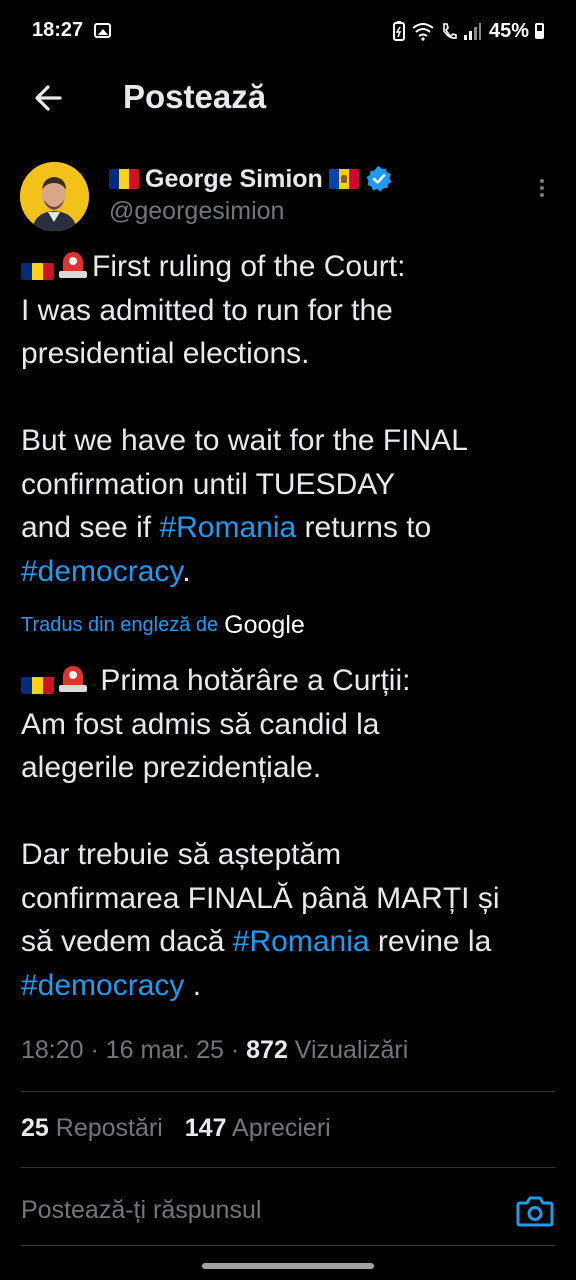 The height and width of the screenshot is (1280, 576). I want to click on wifi-call-icon, so click(450, 31).